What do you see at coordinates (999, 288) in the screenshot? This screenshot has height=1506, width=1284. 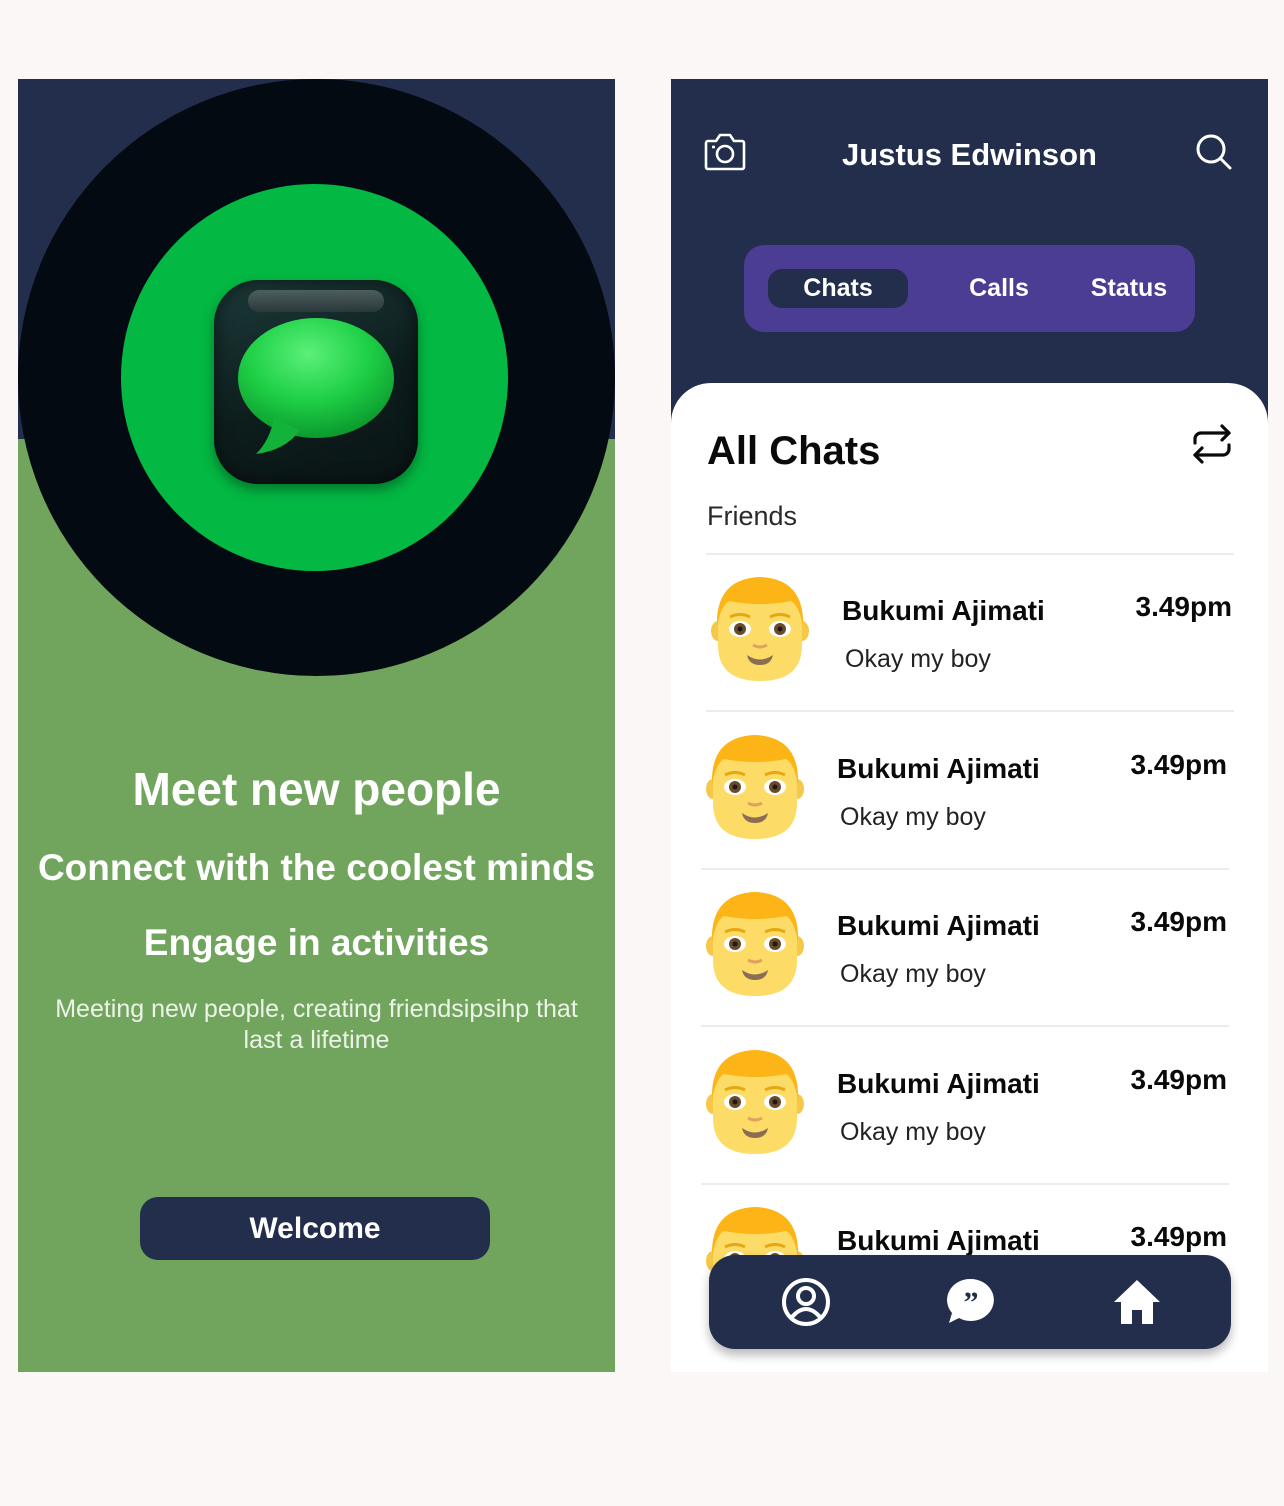 I see `tab-calls: Calls` at bounding box center [999, 288].